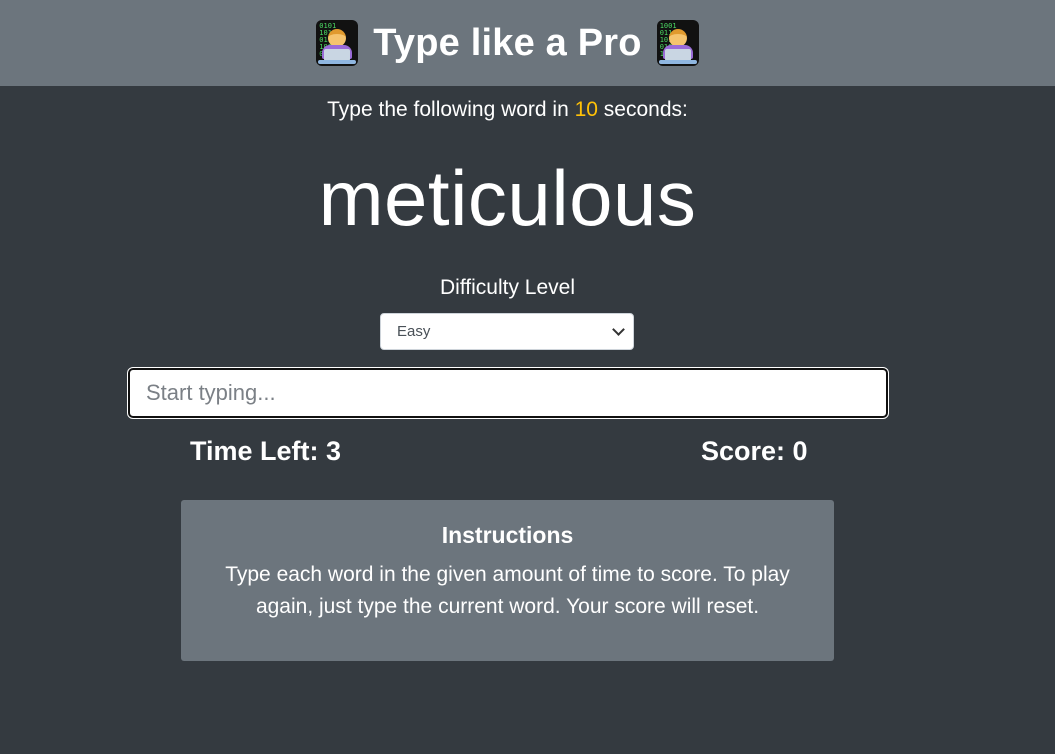 Image resolution: width=1055 pixels, height=754 pixels. I want to click on time-left: Time Left: 3, so click(265, 451).